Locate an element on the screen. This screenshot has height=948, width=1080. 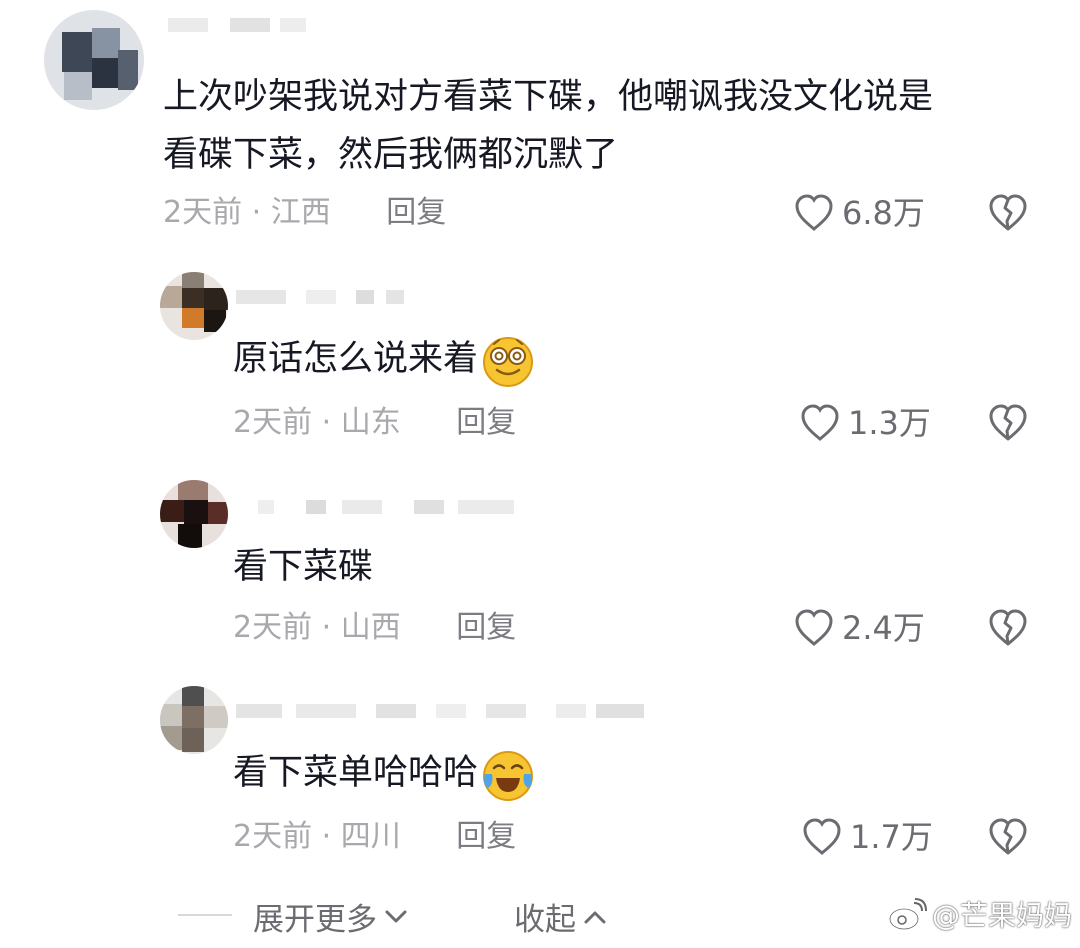
like-button: 1.3万 is located at coordinates (865, 423).